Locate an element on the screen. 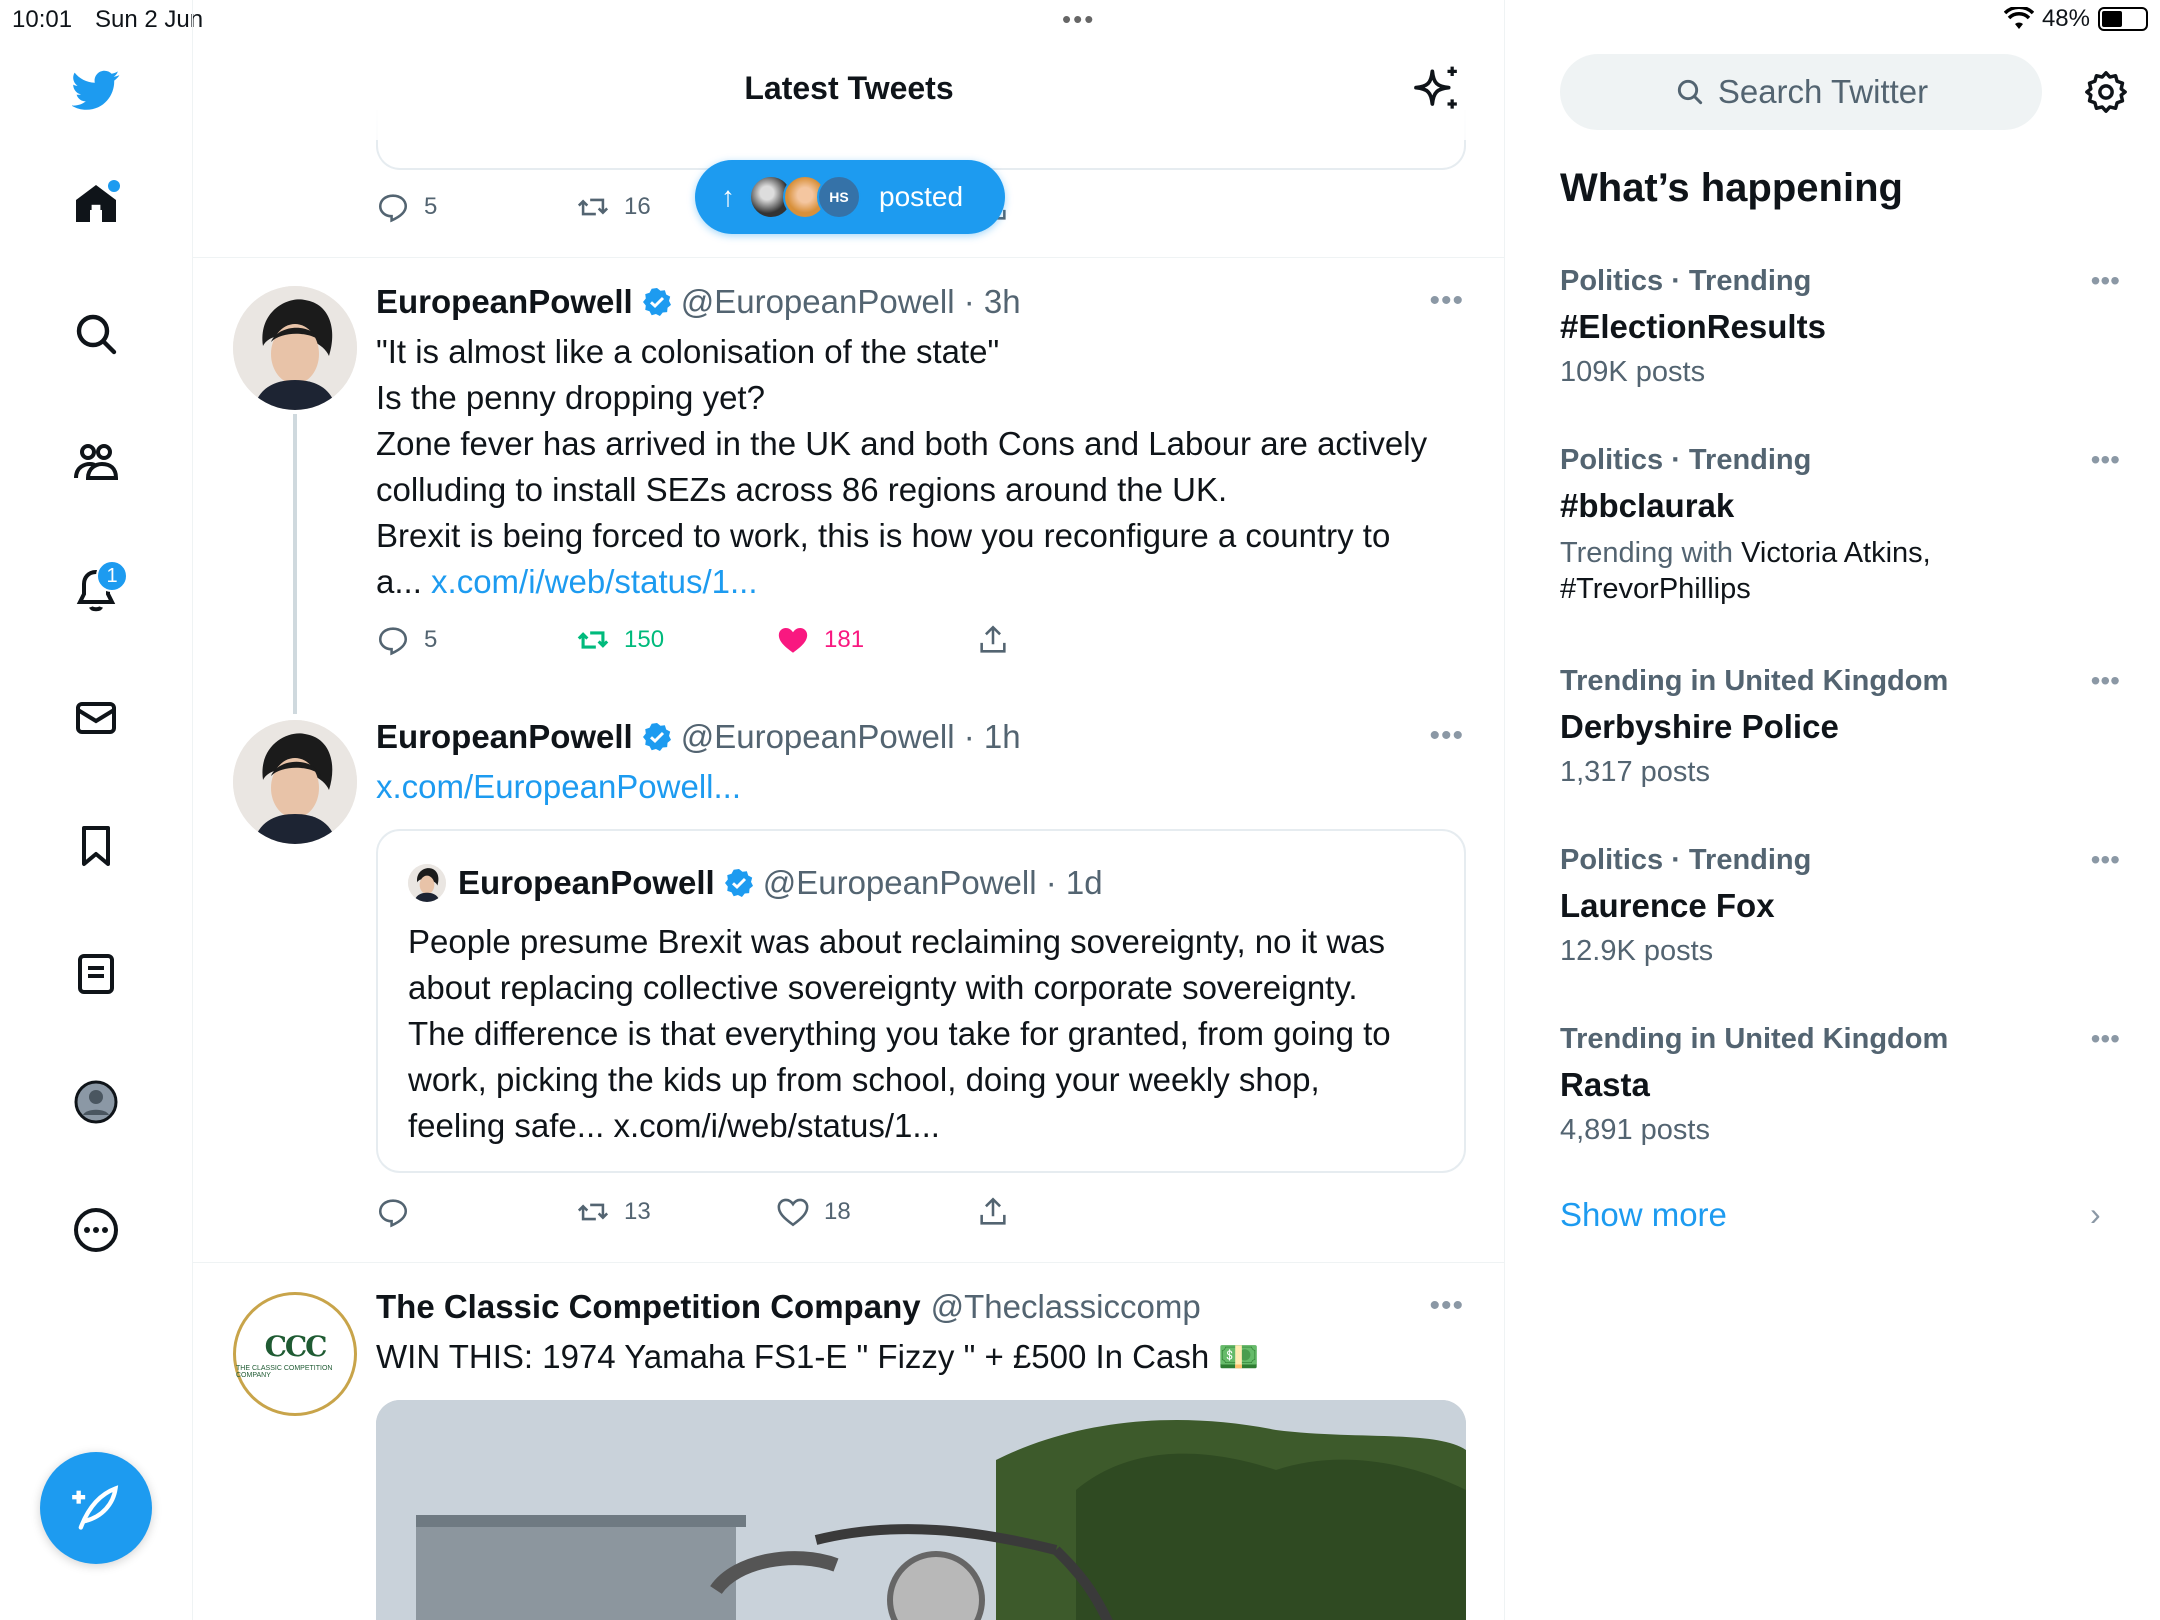  retweet-count: 150 is located at coordinates (644, 639).